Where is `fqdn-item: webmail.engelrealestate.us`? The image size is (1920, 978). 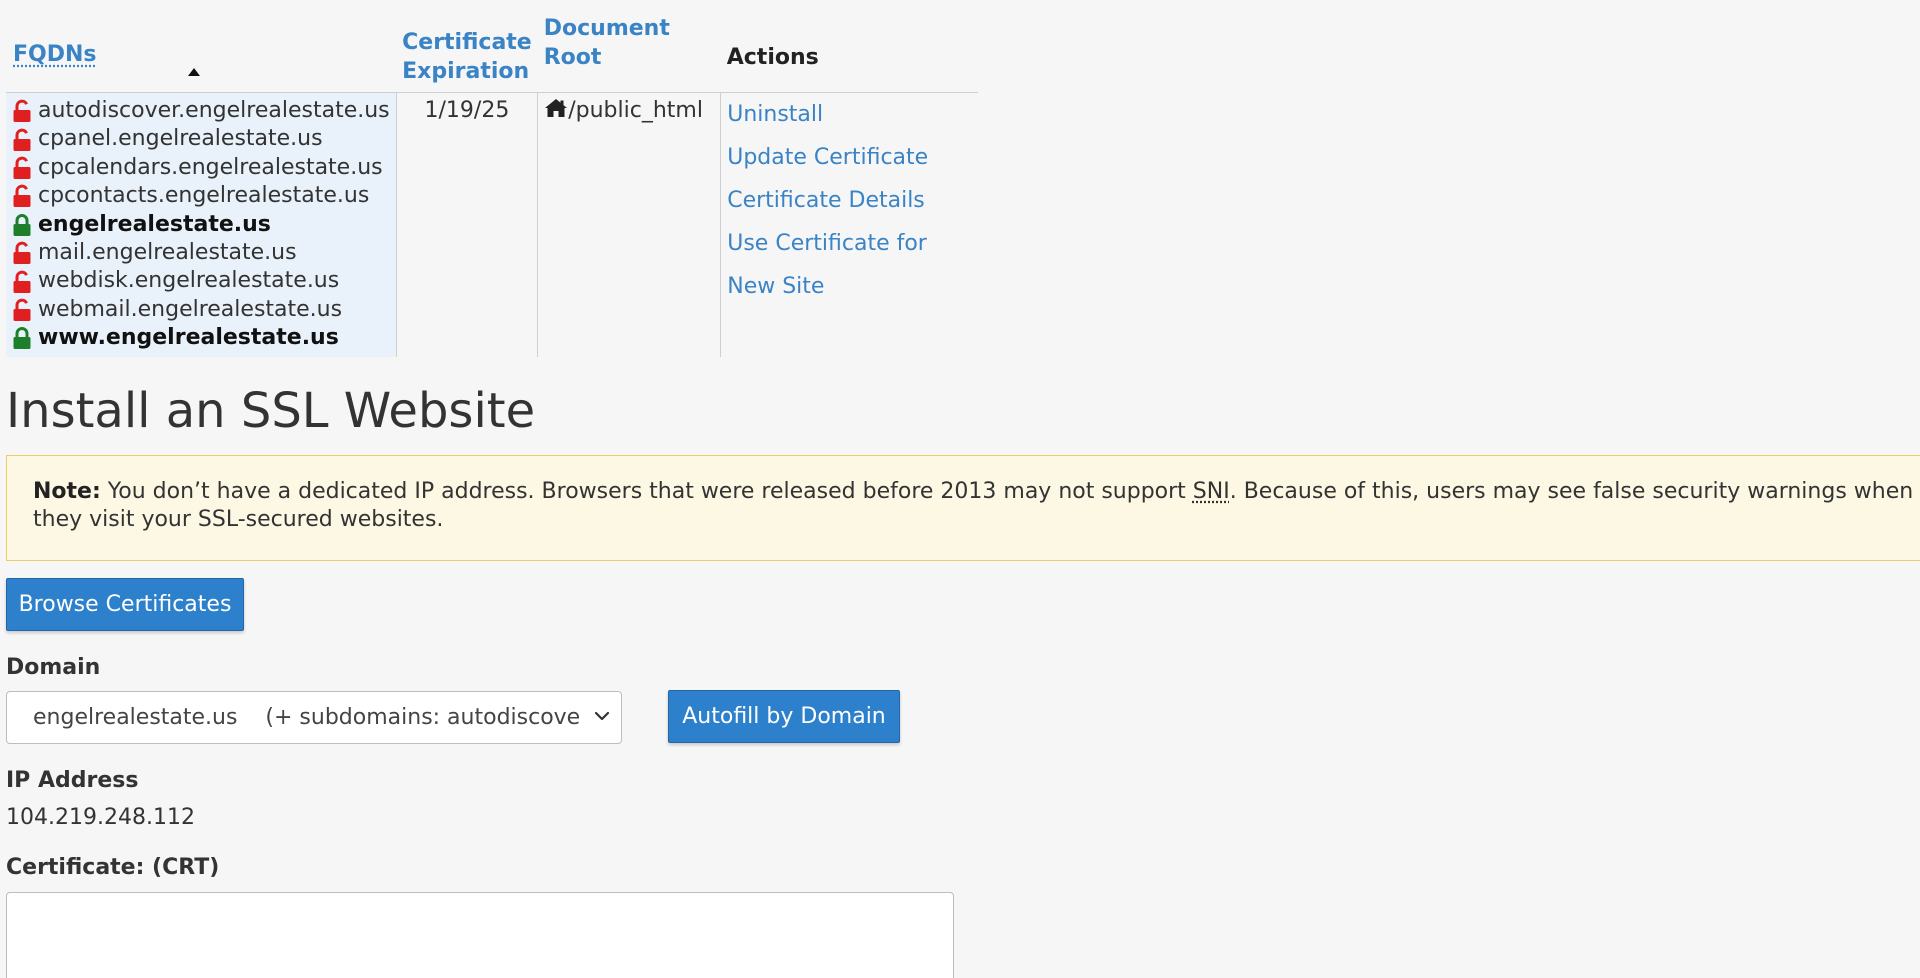 fqdn-item: webmail.engelrealestate.us is located at coordinates (201, 310).